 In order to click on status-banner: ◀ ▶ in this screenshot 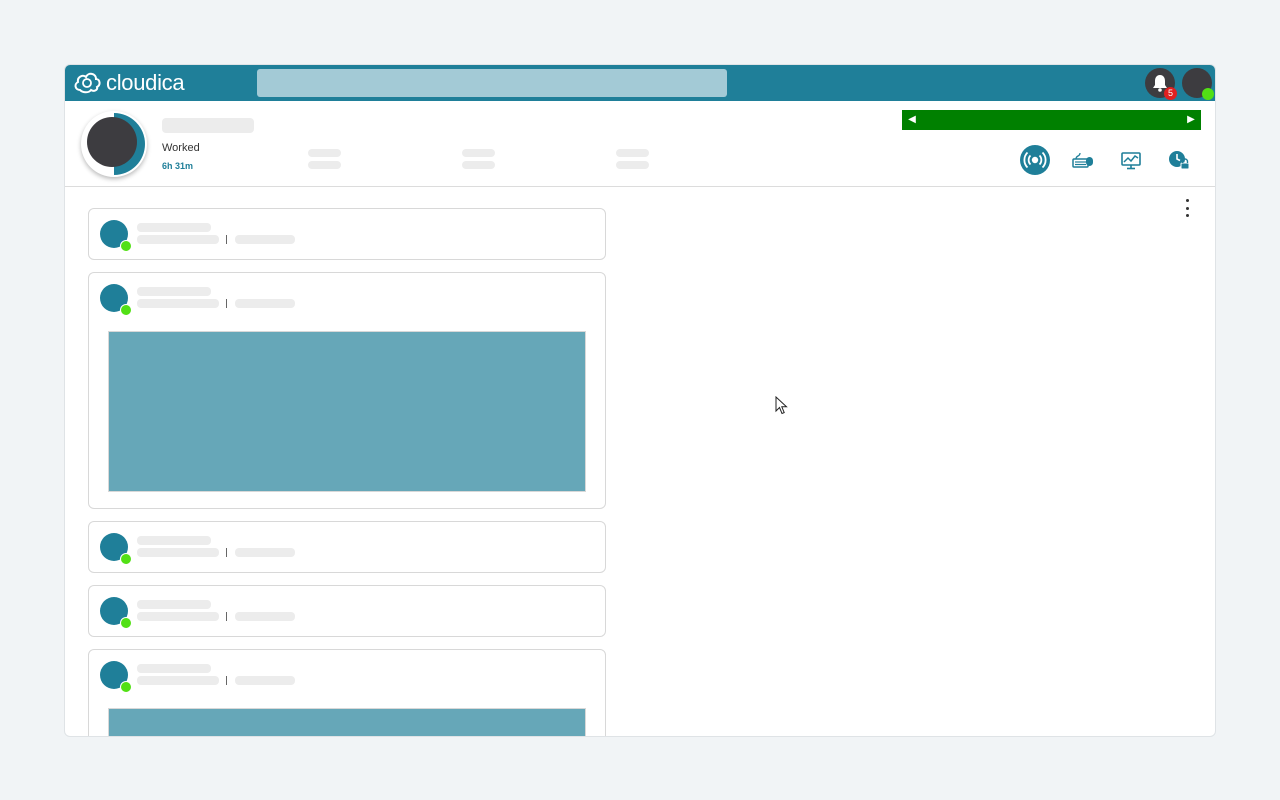, I will do `click(1051, 120)`.